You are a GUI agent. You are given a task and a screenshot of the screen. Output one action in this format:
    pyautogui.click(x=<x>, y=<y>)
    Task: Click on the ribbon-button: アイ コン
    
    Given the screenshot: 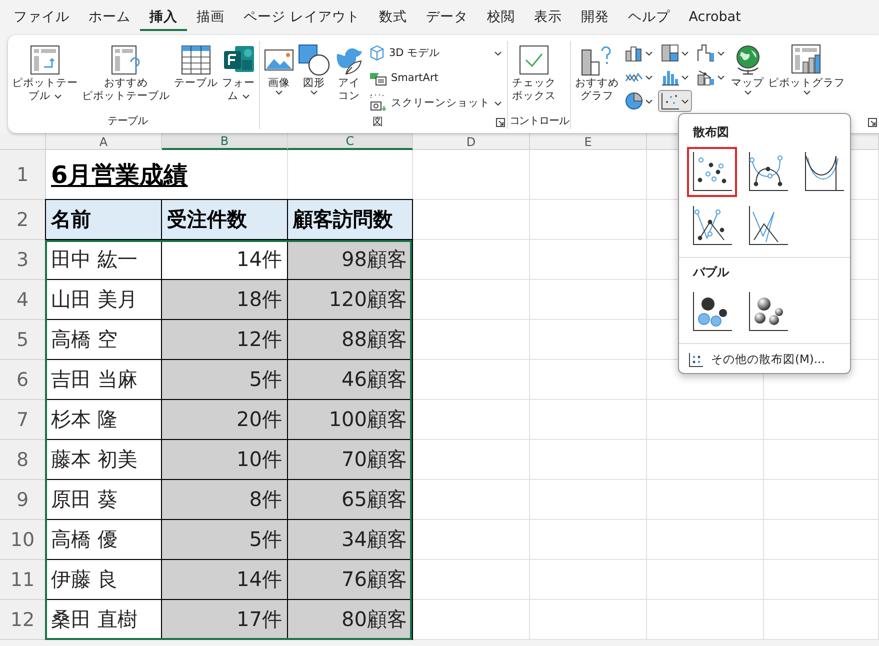 What is the action you would take?
    pyautogui.click(x=349, y=73)
    